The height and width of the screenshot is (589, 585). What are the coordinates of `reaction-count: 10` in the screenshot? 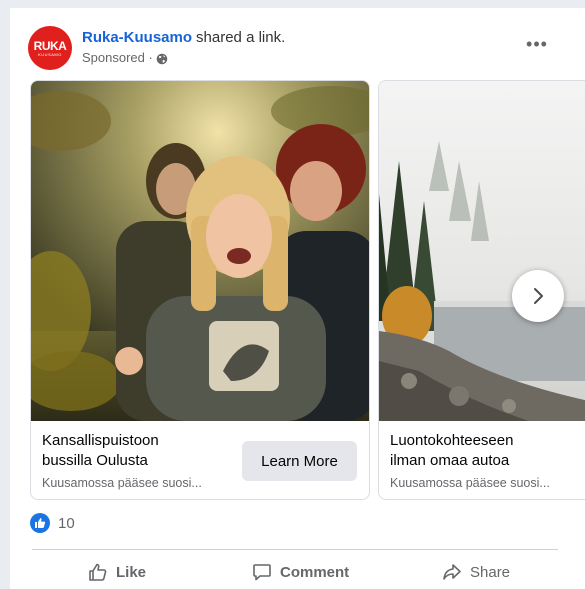 It's located at (66, 523).